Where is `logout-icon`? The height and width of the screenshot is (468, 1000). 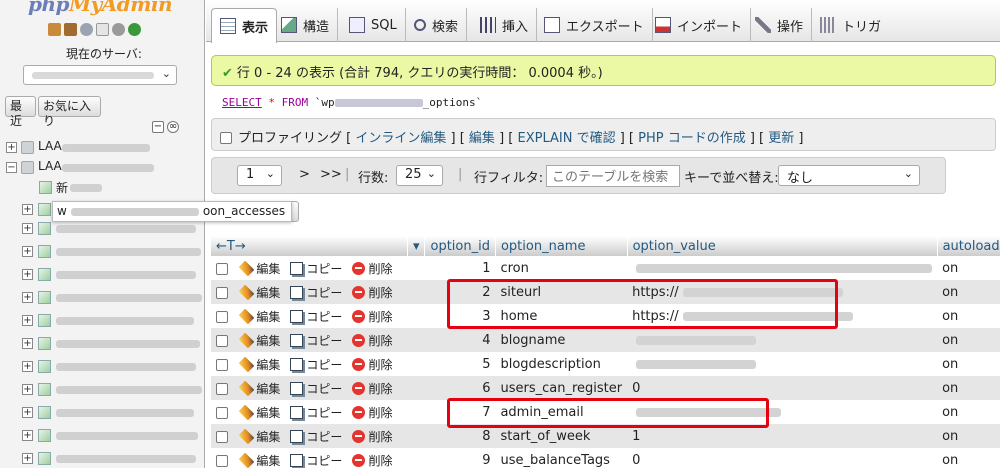 logout-icon is located at coordinates (70, 29).